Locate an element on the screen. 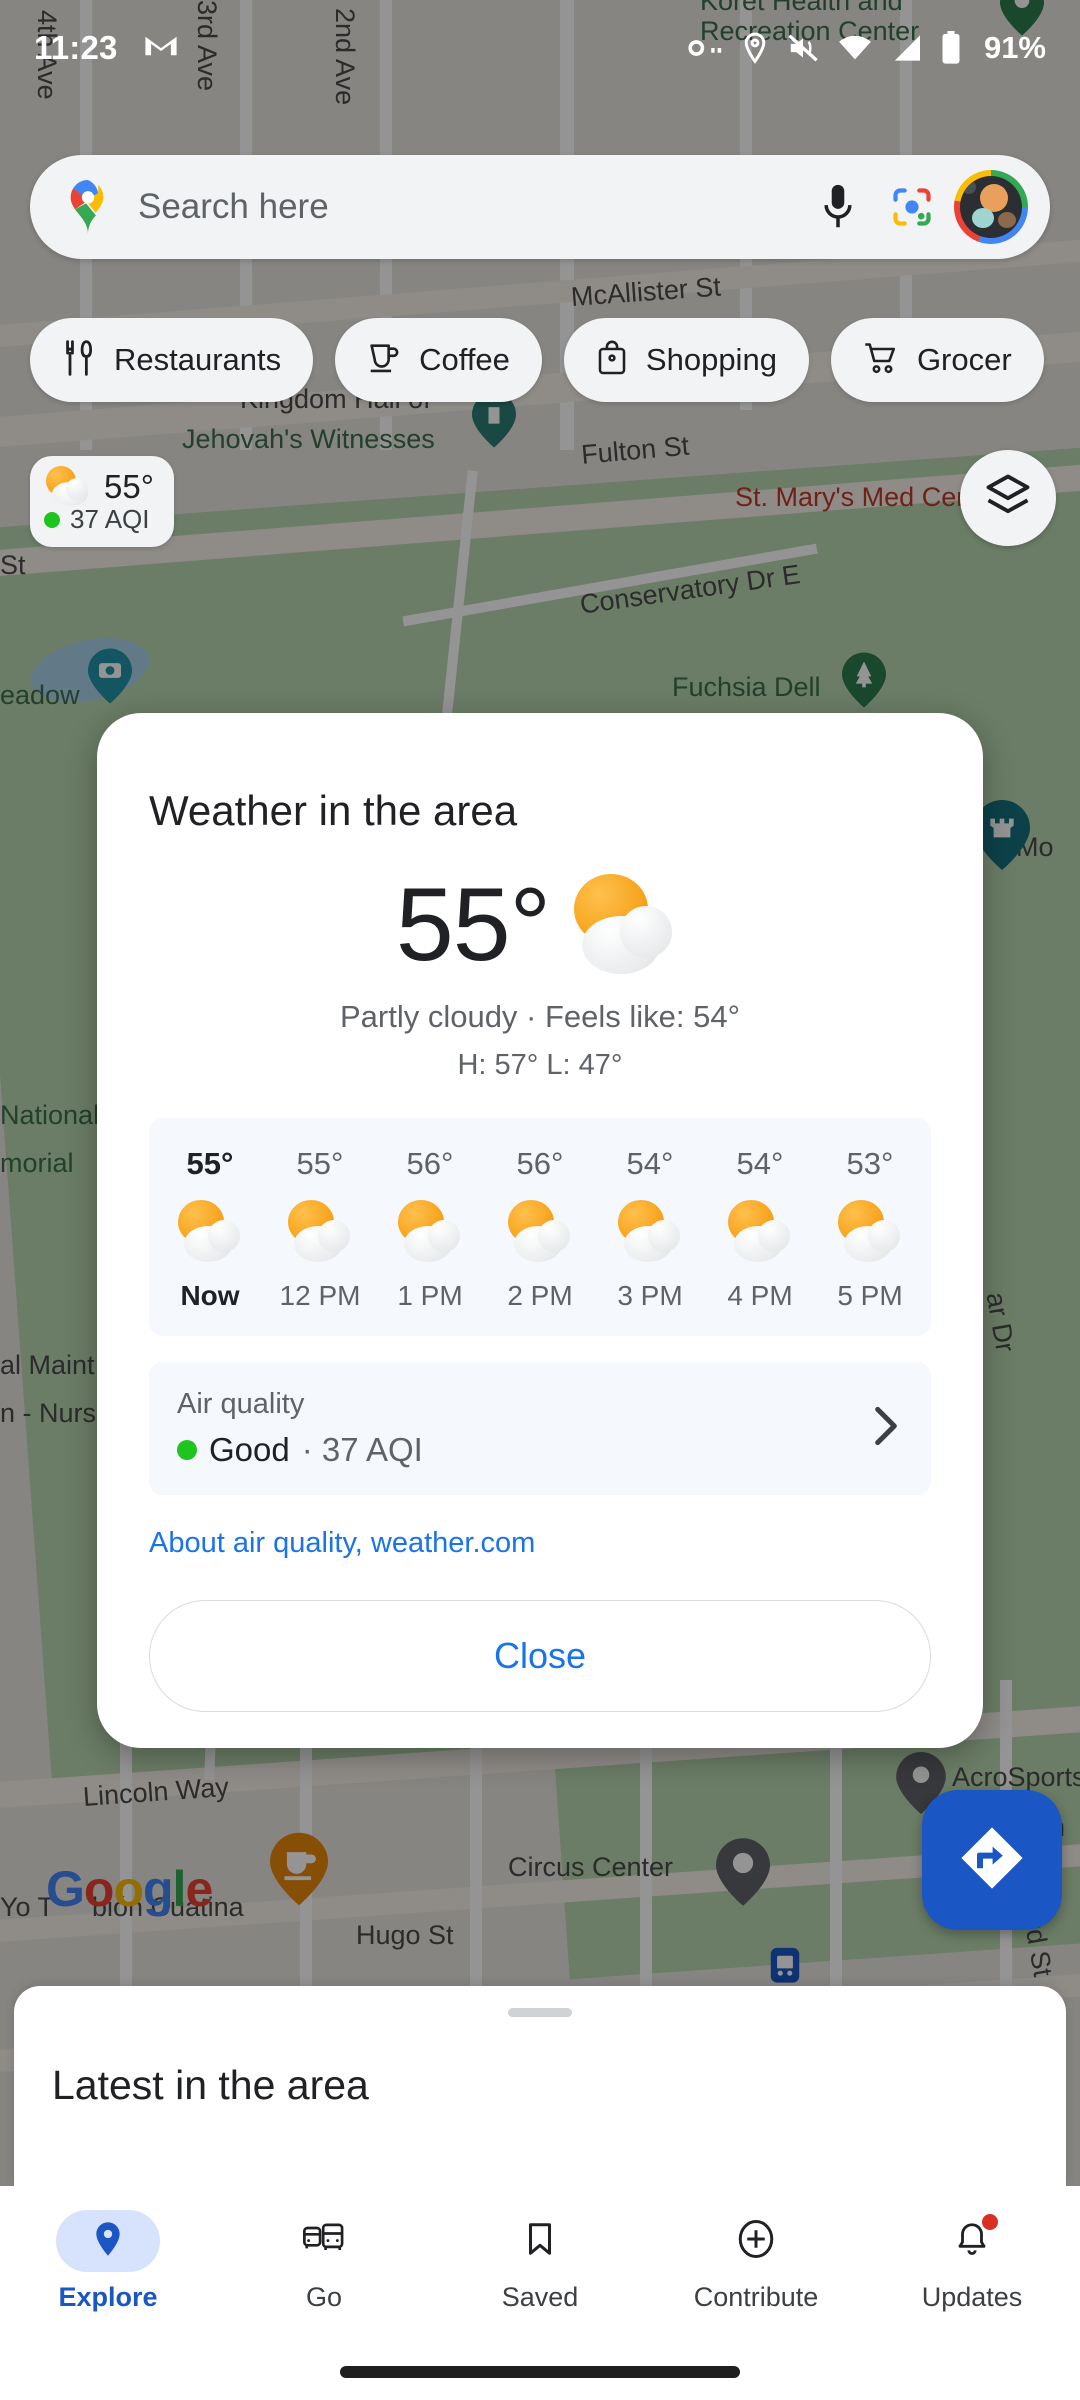 Image resolution: width=1080 pixels, height=2400 pixels. chip-label-shopping: Shopping is located at coordinates (711, 359).